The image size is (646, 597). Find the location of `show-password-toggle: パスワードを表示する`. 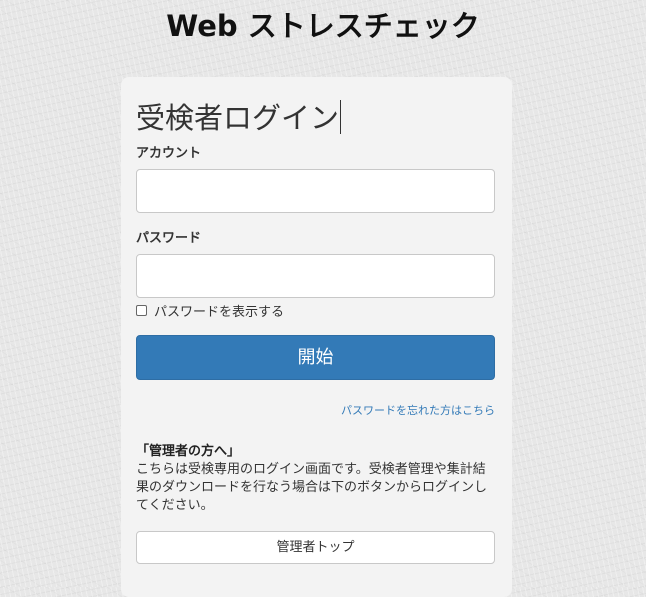

show-password-toggle: パスワードを表示する is located at coordinates (210, 310).